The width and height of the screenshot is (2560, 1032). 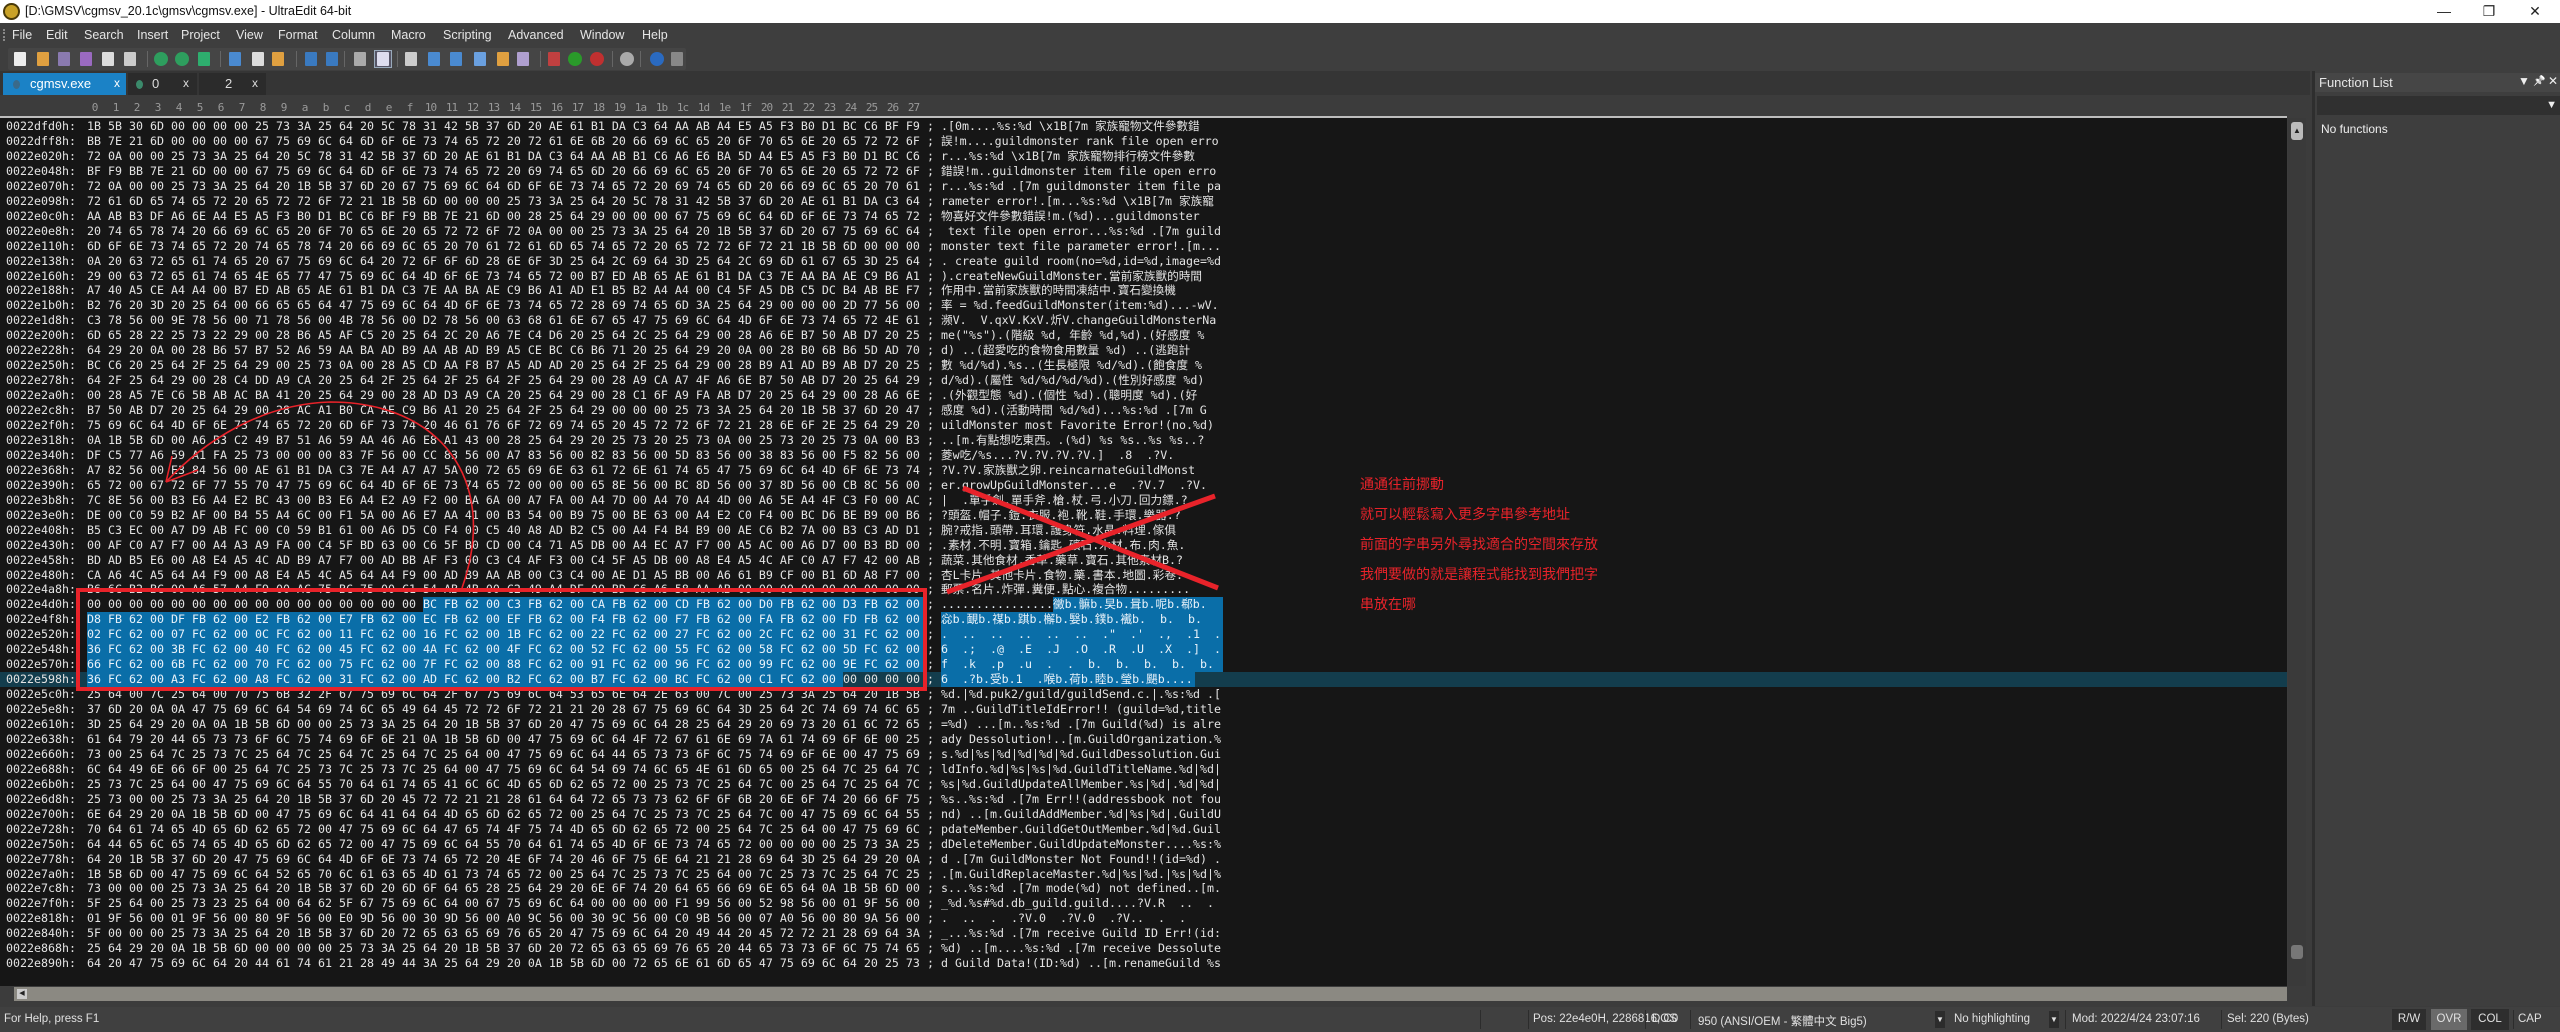 What do you see at coordinates (655, 35) in the screenshot?
I see `menu-help: Help` at bounding box center [655, 35].